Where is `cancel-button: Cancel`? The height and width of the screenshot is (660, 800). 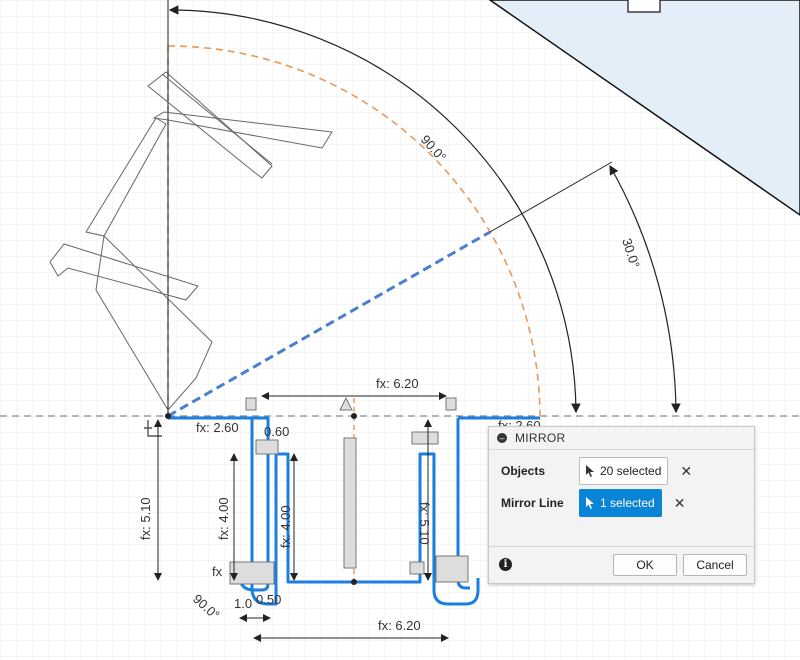
cancel-button: Cancel is located at coordinates (715, 565).